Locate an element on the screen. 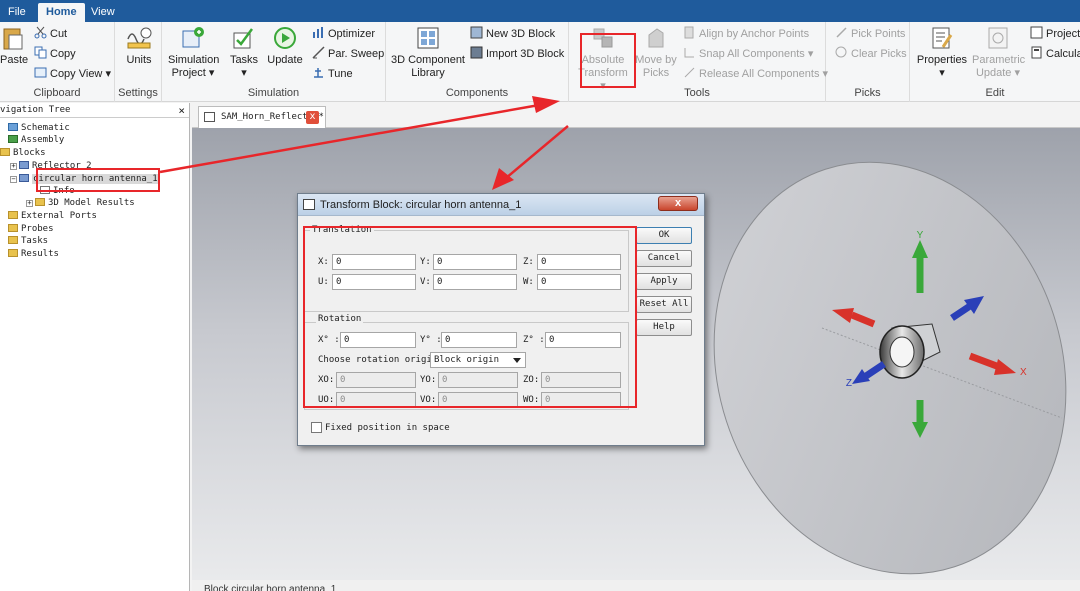  annotation-arrows is located at coordinates (364, 143).